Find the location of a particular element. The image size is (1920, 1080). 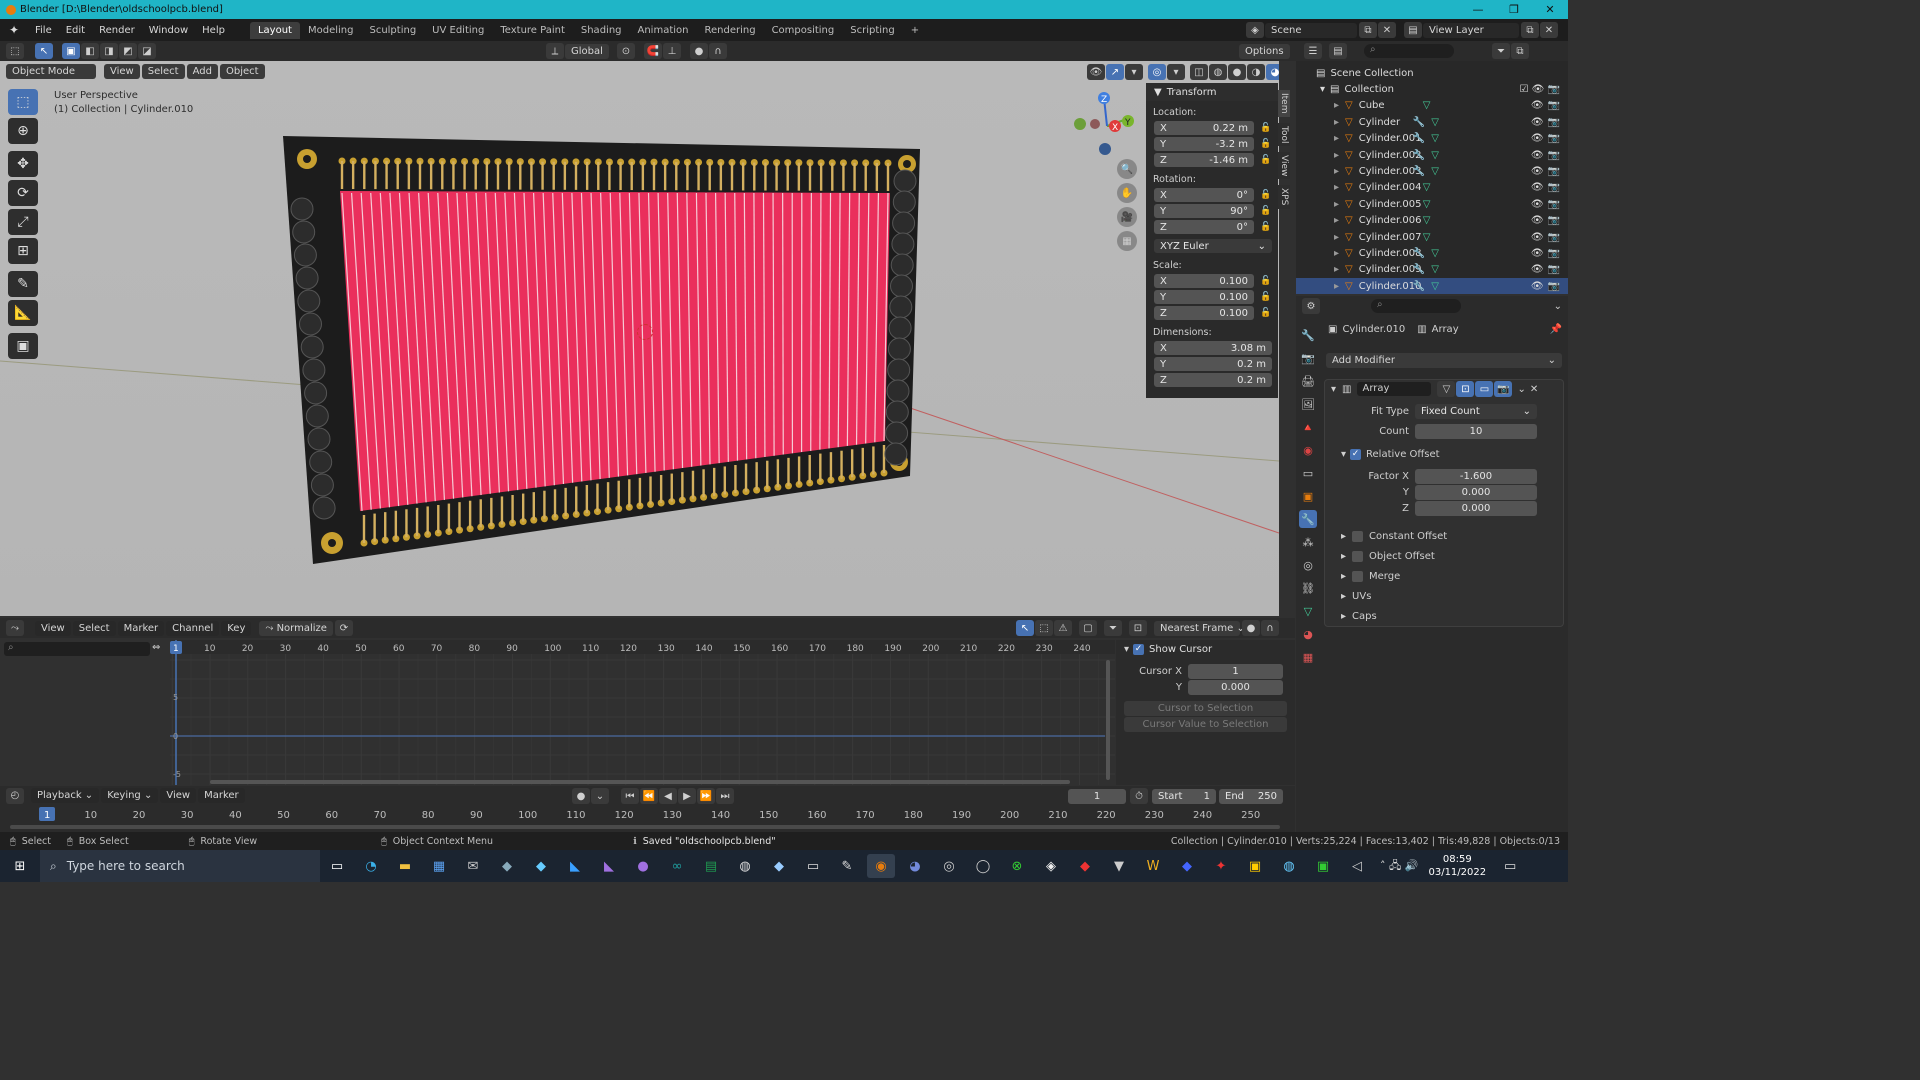

start-frame-field: Start 1 is located at coordinates (1184, 796).